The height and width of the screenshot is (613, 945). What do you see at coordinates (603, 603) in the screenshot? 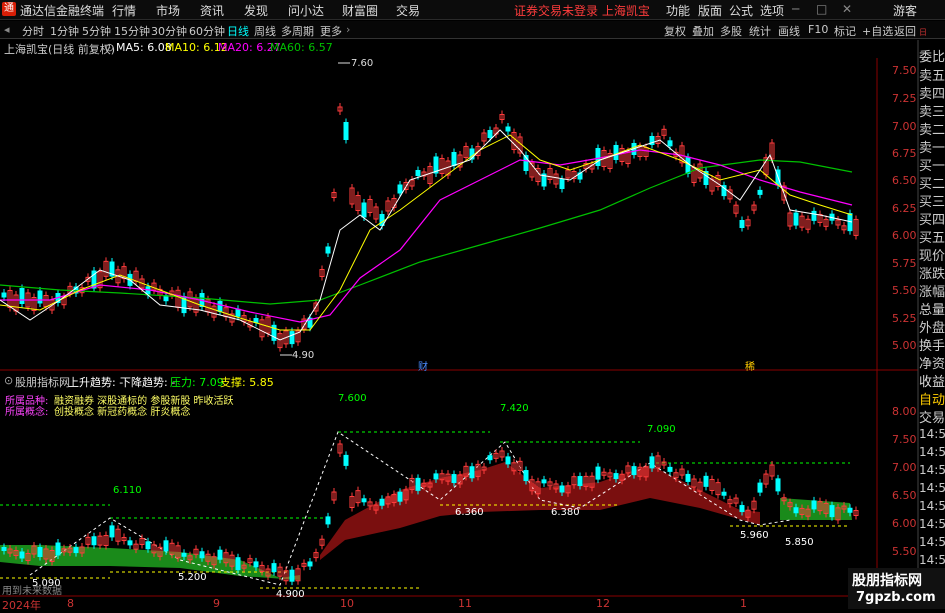
I see `x-month: 12` at bounding box center [603, 603].